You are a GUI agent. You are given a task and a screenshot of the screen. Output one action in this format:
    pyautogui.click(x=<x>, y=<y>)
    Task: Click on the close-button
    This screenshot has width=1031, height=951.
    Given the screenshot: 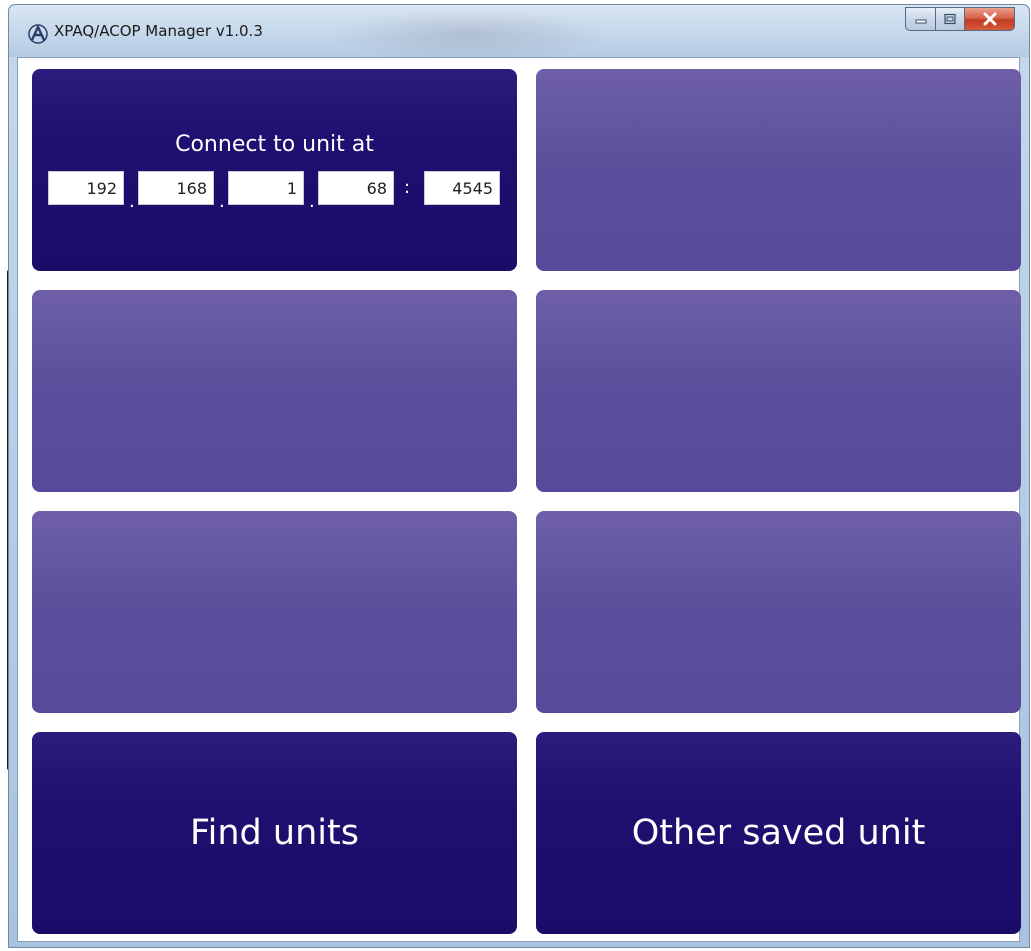 What is the action you would take?
    pyautogui.click(x=990, y=19)
    